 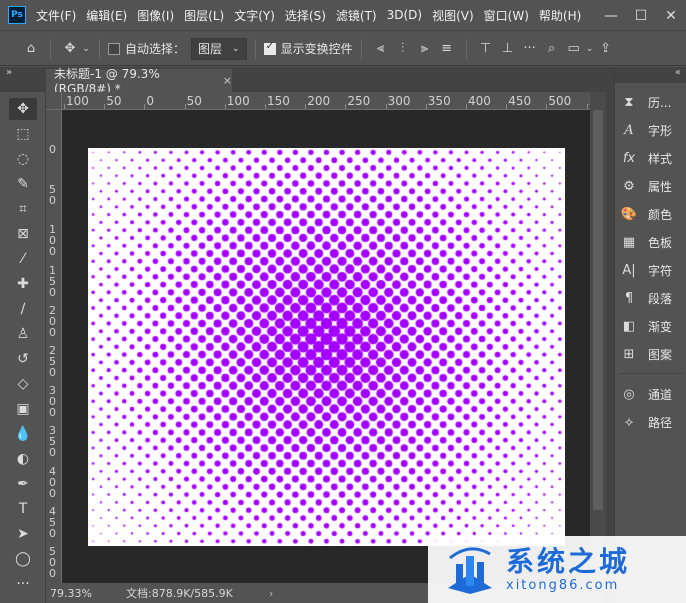 I want to click on collapse-dock-icon: «, so click(x=650, y=75).